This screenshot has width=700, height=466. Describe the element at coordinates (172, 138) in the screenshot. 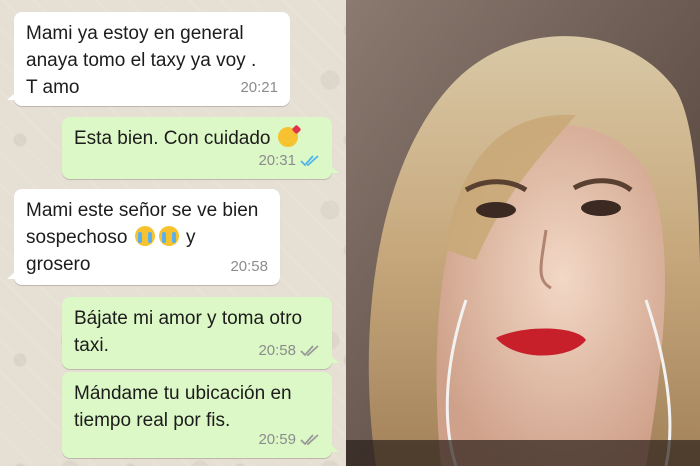

I see `message-text-part: Esta bien. Con cuidado` at that location.